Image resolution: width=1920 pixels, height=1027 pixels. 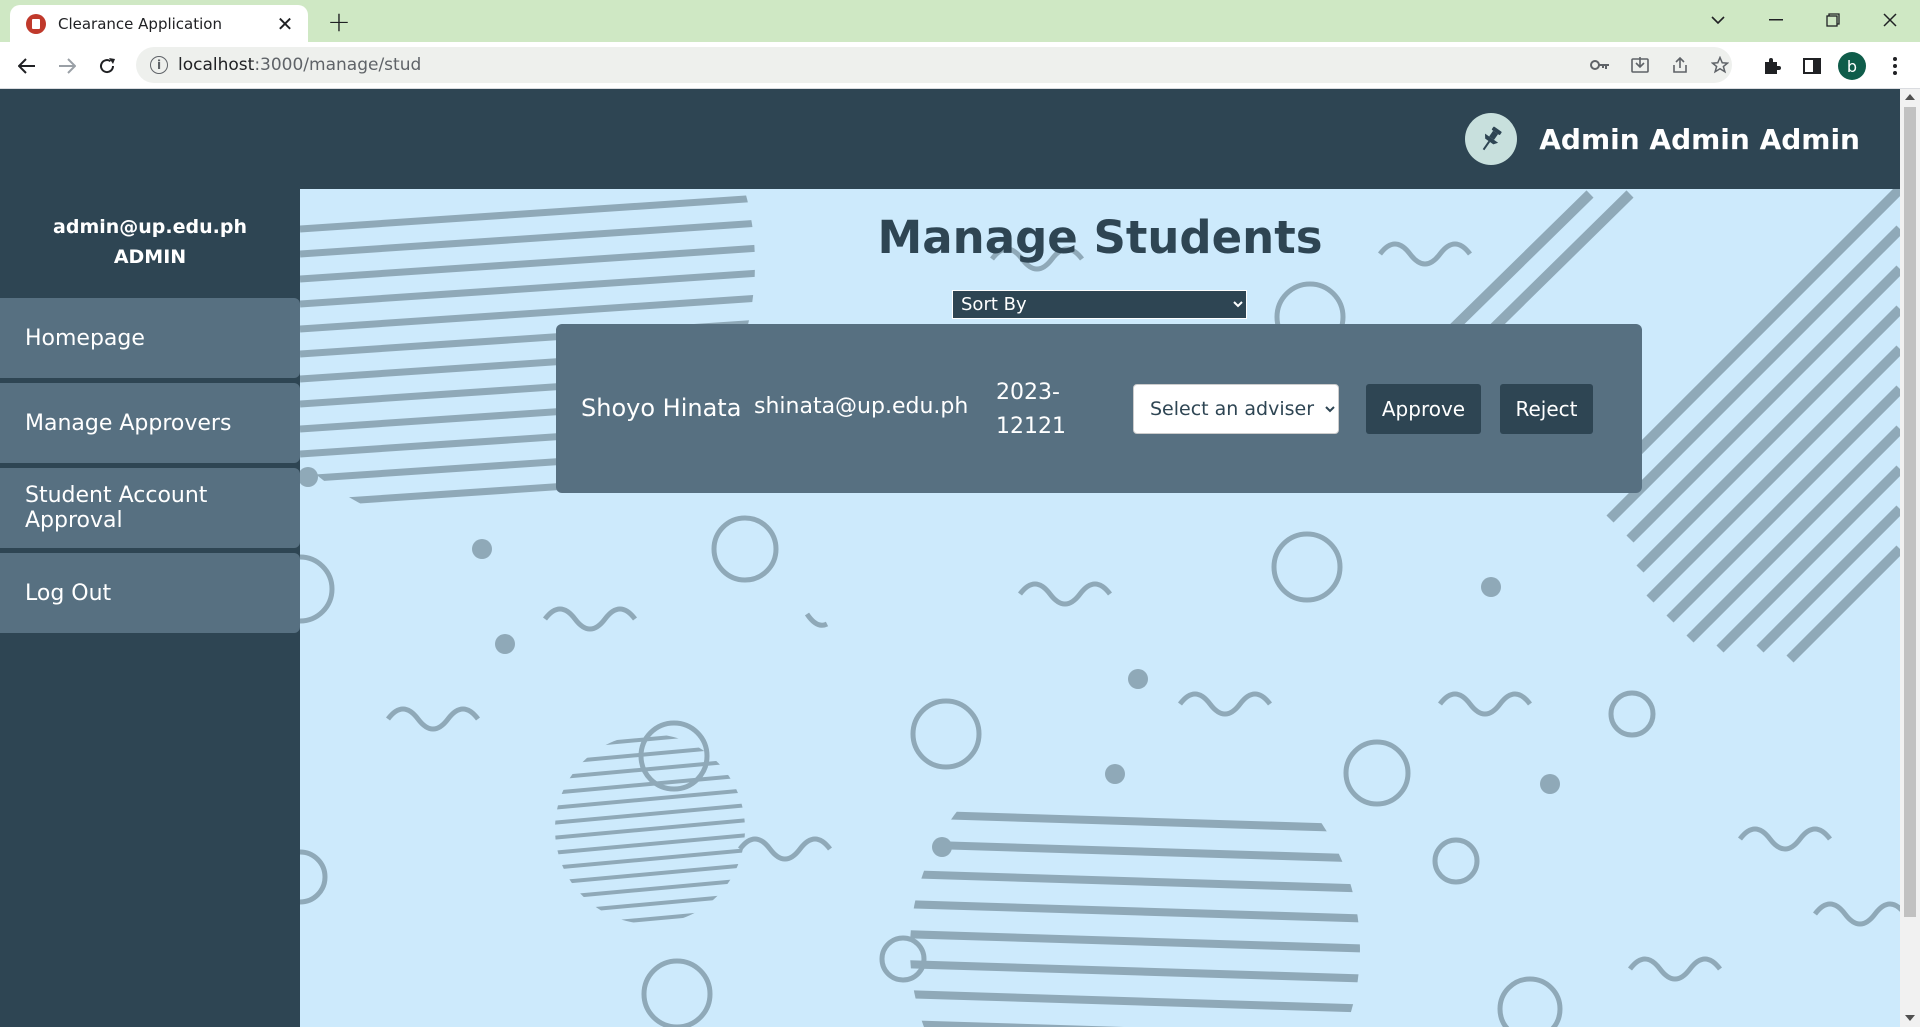 I want to click on sidebar-item-log-out: Log Out, so click(x=150, y=593).